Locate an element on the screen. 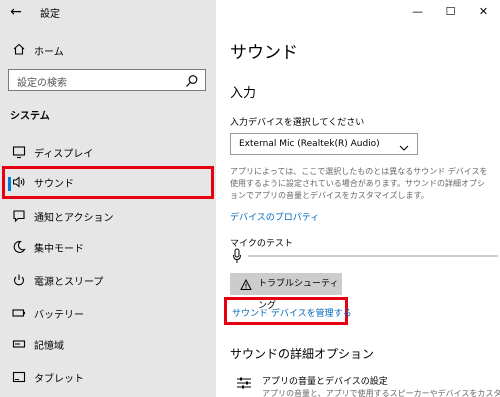 The image size is (500, 397). app-title: 設定 is located at coordinates (50, 14).